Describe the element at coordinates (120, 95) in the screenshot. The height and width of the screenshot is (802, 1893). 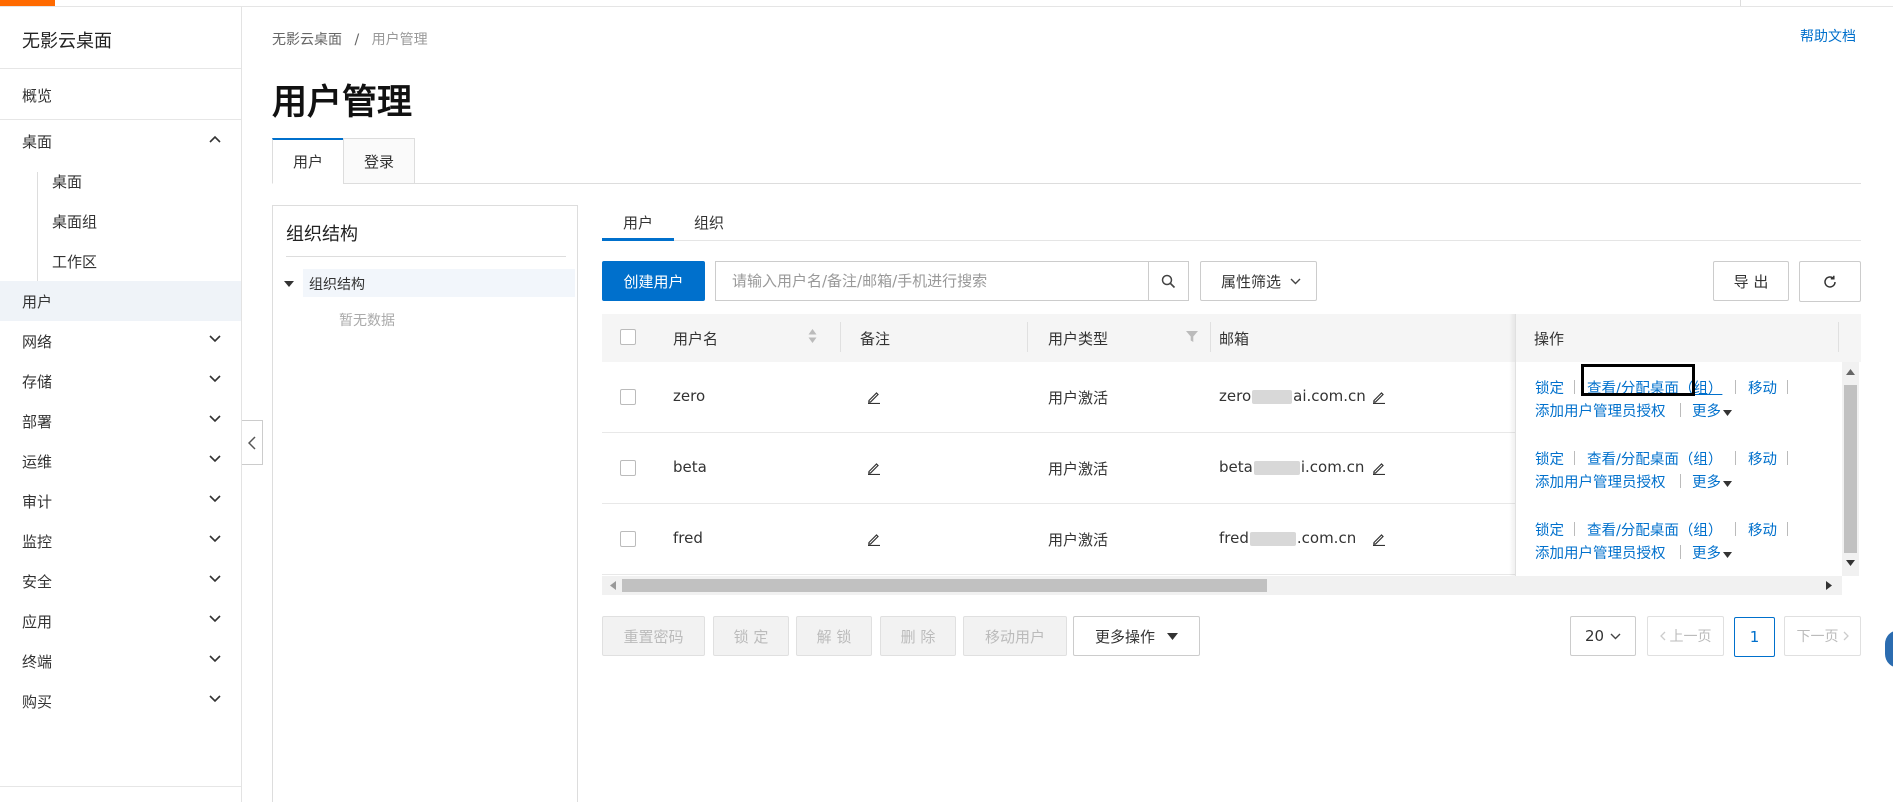
I see `sidebar-item-overview: 概览` at that location.